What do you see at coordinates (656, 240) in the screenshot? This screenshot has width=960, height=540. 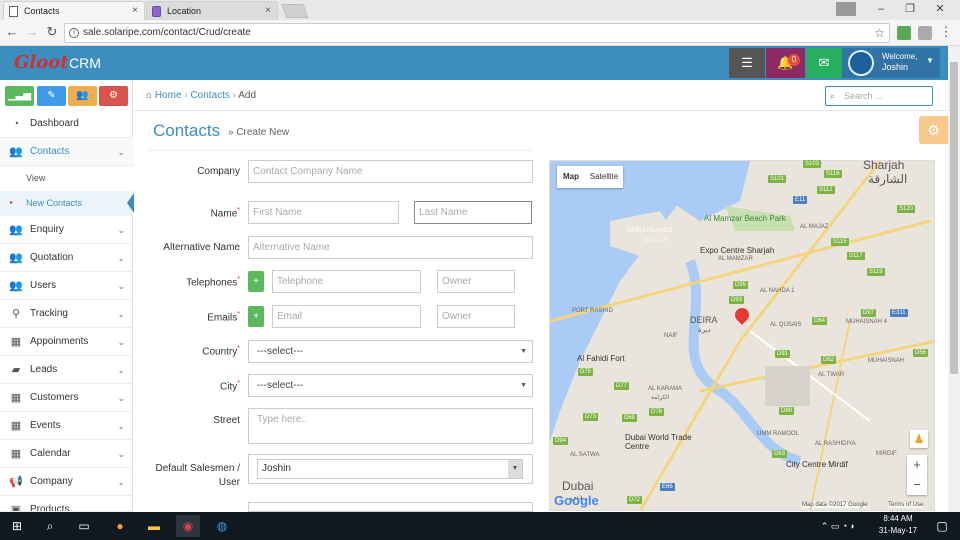 I see `map-label: جزر ديرة` at bounding box center [656, 240].